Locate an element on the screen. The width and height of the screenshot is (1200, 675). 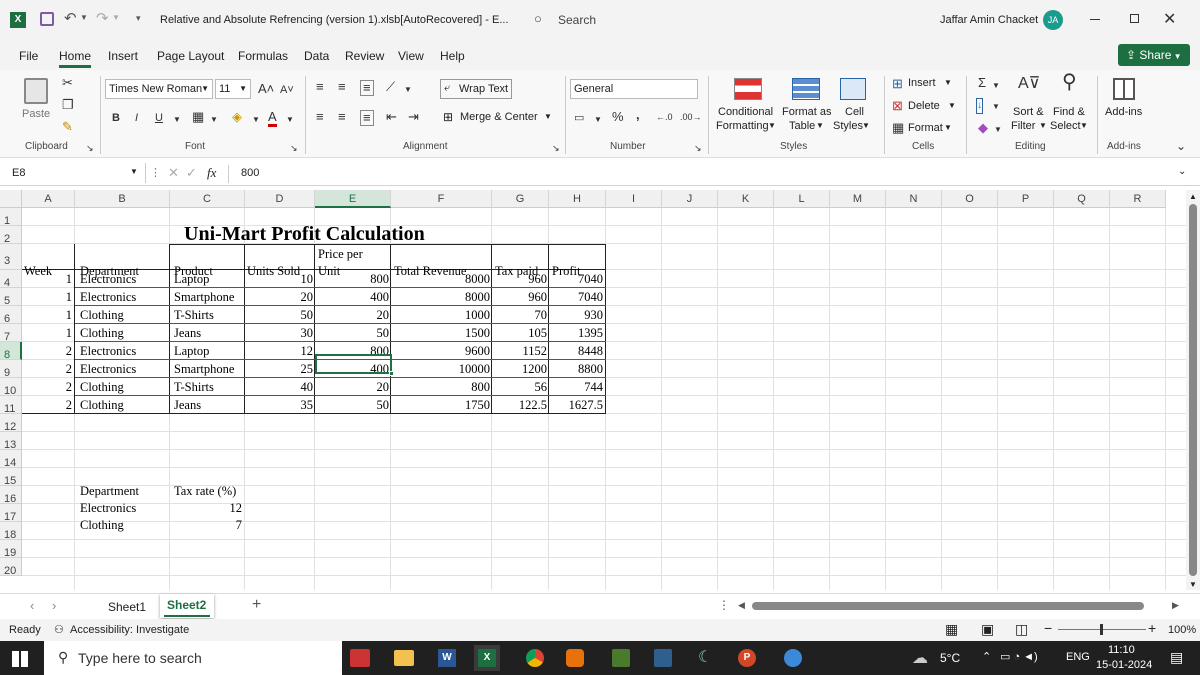
column-header-R: R is located at coordinates (1138, 199).